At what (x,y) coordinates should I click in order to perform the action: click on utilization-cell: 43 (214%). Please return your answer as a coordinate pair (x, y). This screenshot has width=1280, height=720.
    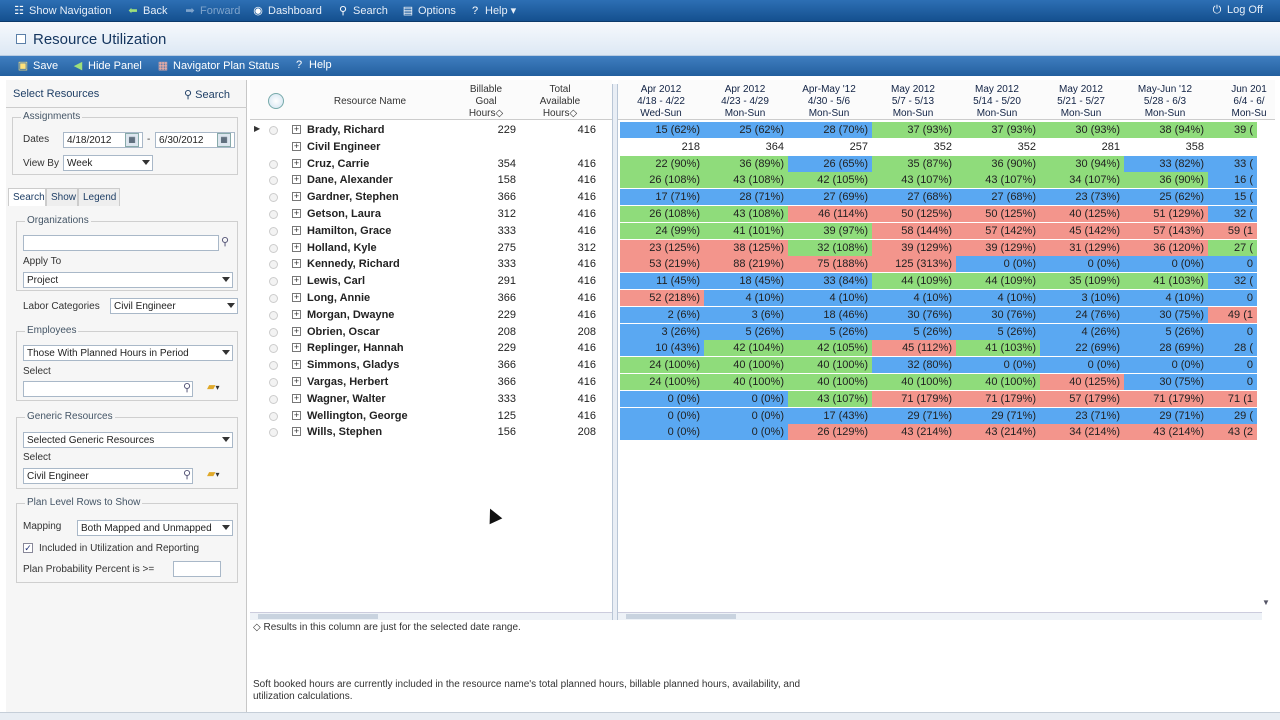
    Looking at the image, I should click on (914, 432).